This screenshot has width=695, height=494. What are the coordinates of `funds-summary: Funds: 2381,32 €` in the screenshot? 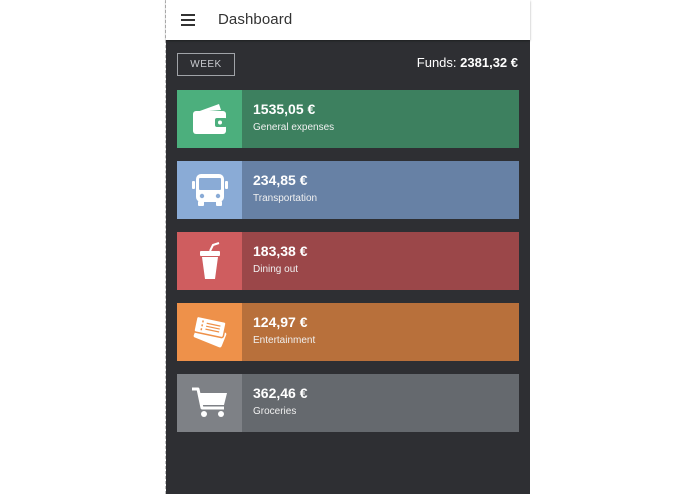 It's located at (467, 62).